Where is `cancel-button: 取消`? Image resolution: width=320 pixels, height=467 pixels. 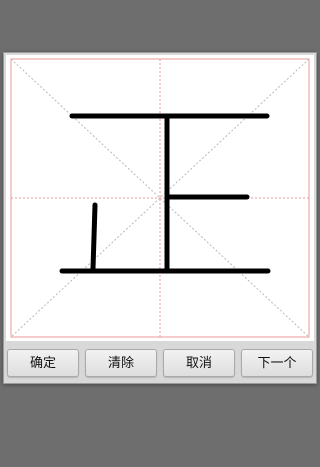 cancel-button: 取消 is located at coordinates (199, 363).